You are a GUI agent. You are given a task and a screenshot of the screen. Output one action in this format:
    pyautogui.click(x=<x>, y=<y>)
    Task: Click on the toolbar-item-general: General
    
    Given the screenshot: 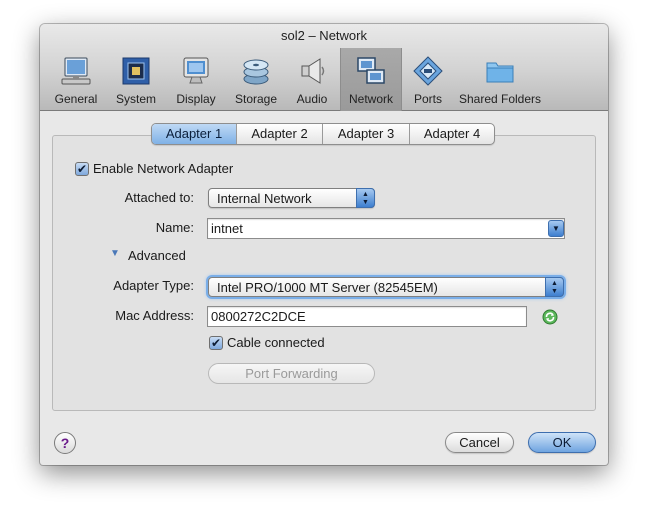 What is the action you would take?
    pyautogui.click(x=76, y=81)
    